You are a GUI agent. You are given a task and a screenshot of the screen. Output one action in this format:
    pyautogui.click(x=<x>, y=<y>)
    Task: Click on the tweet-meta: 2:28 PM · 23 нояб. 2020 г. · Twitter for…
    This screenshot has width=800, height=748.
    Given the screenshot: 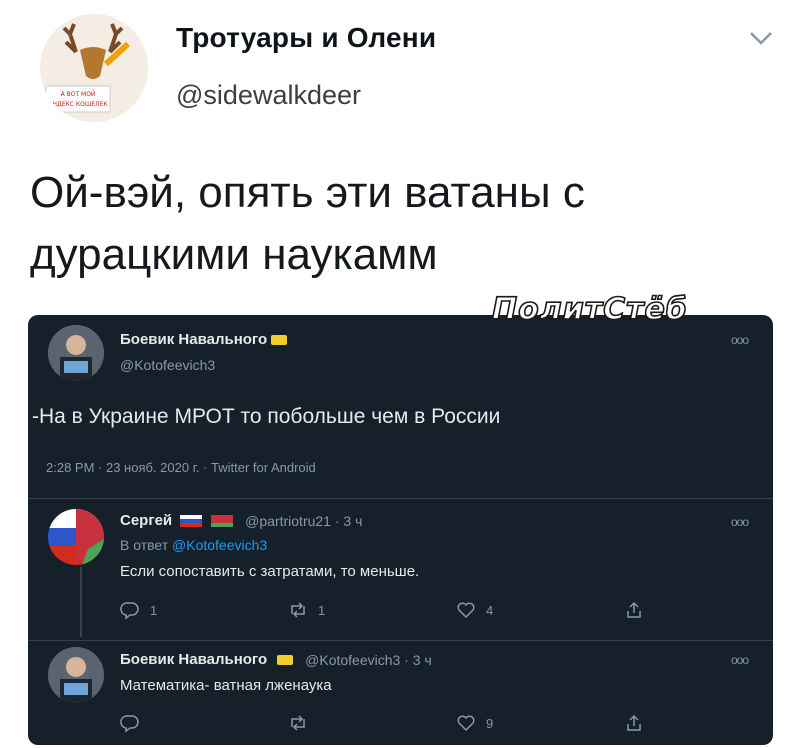 What is the action you would take?
    pyautogui.click(x=181, y=467)
    